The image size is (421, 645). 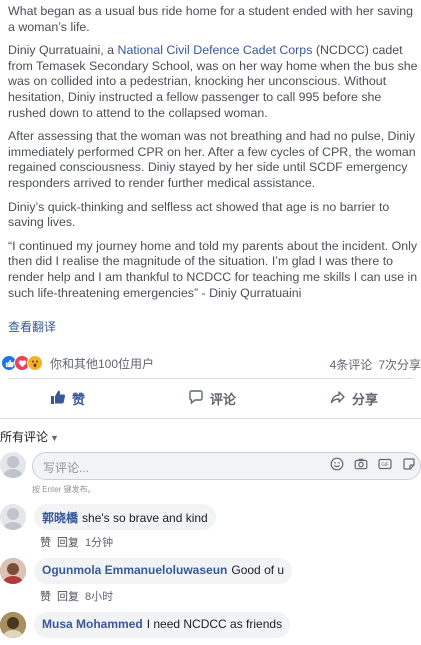 What do you see at coordinates (361, 464) in the screenshot?
I see `camera-icon` at bounding box center [361, 464].